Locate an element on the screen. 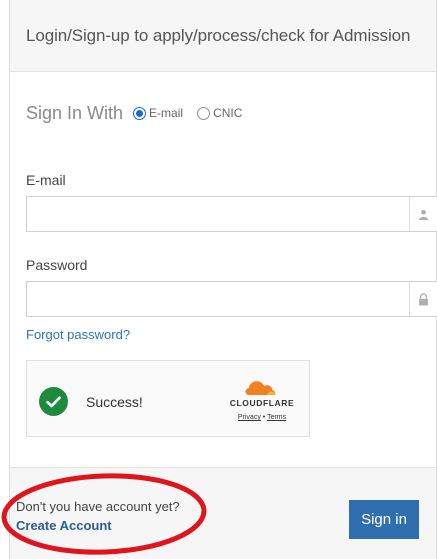 The width and height of the screenshot is (437, 559). email-radio-label: E-mail is located at coordinates (166, 113).